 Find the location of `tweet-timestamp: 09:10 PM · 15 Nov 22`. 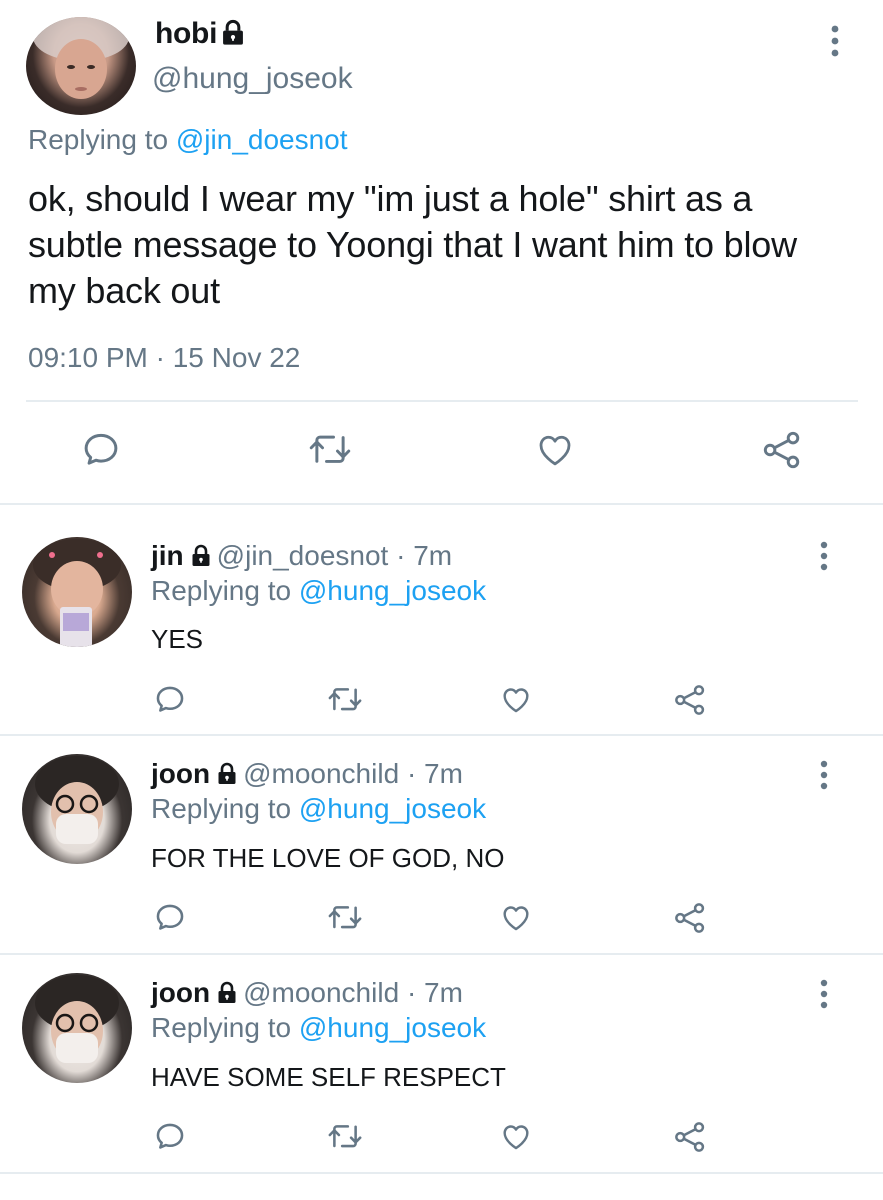

tweet-timestamp: 09:10 PM · 15 Nov 22 is located at coordinates (164, 357).